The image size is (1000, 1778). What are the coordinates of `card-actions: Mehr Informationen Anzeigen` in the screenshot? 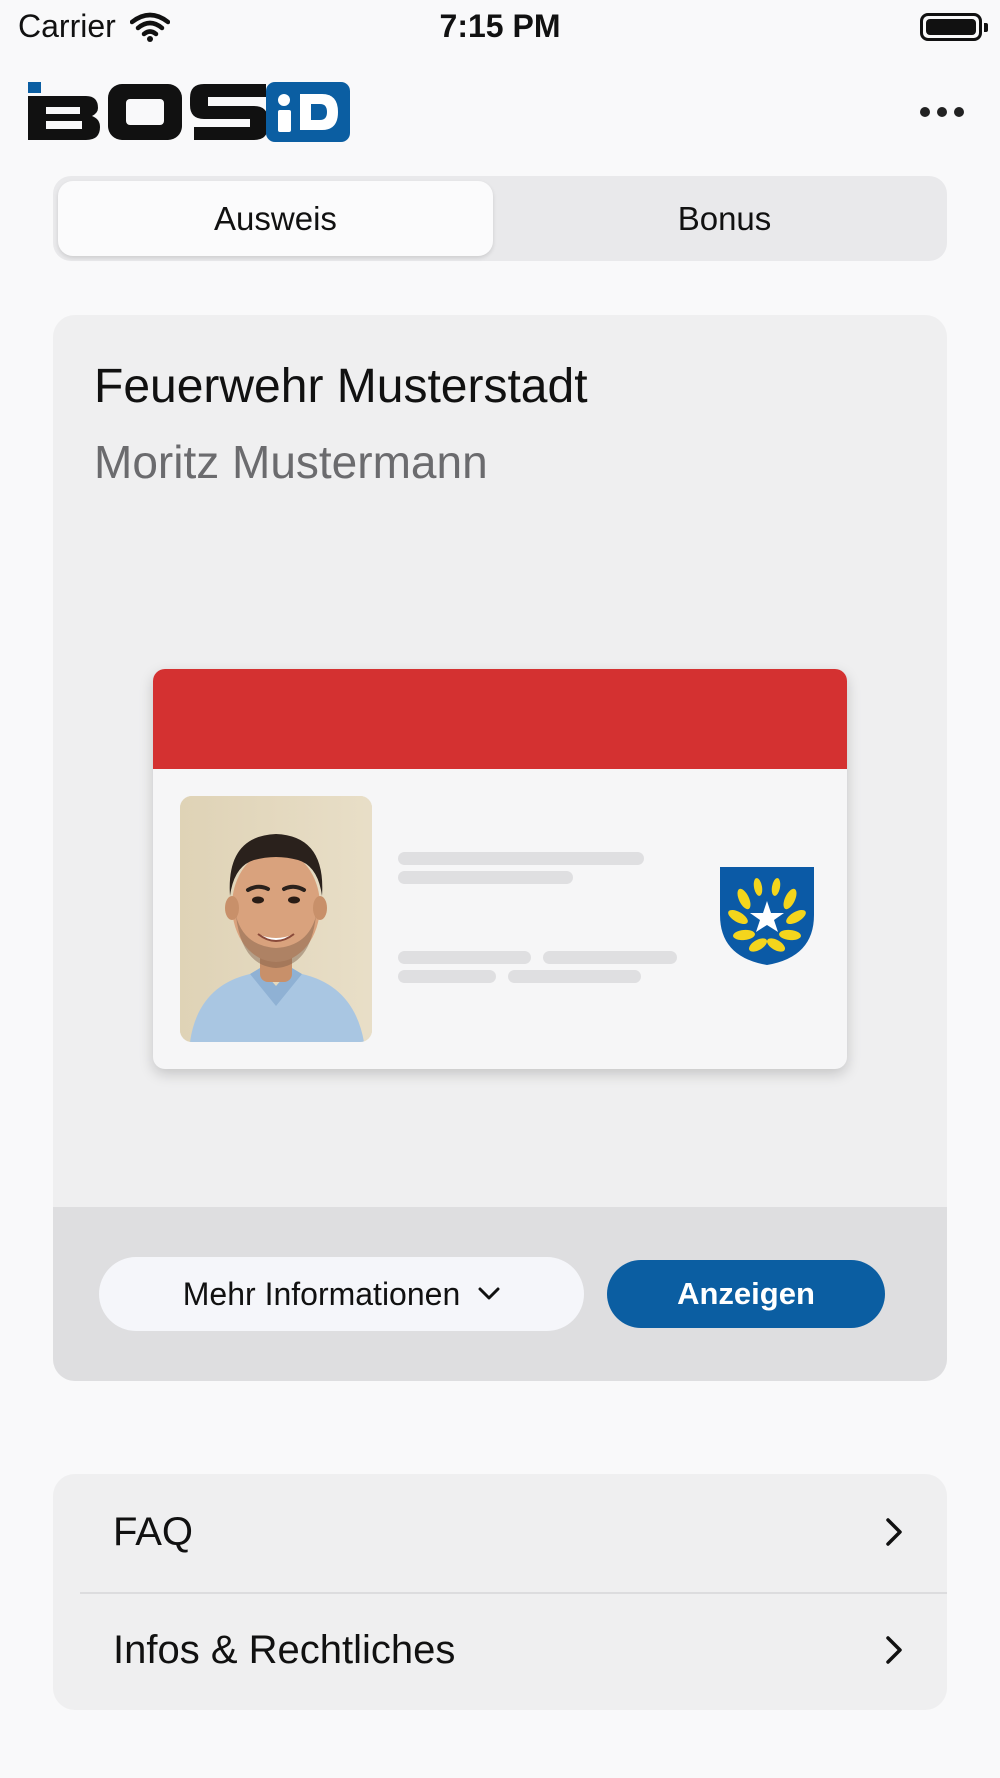 It's located at (500, 1294).